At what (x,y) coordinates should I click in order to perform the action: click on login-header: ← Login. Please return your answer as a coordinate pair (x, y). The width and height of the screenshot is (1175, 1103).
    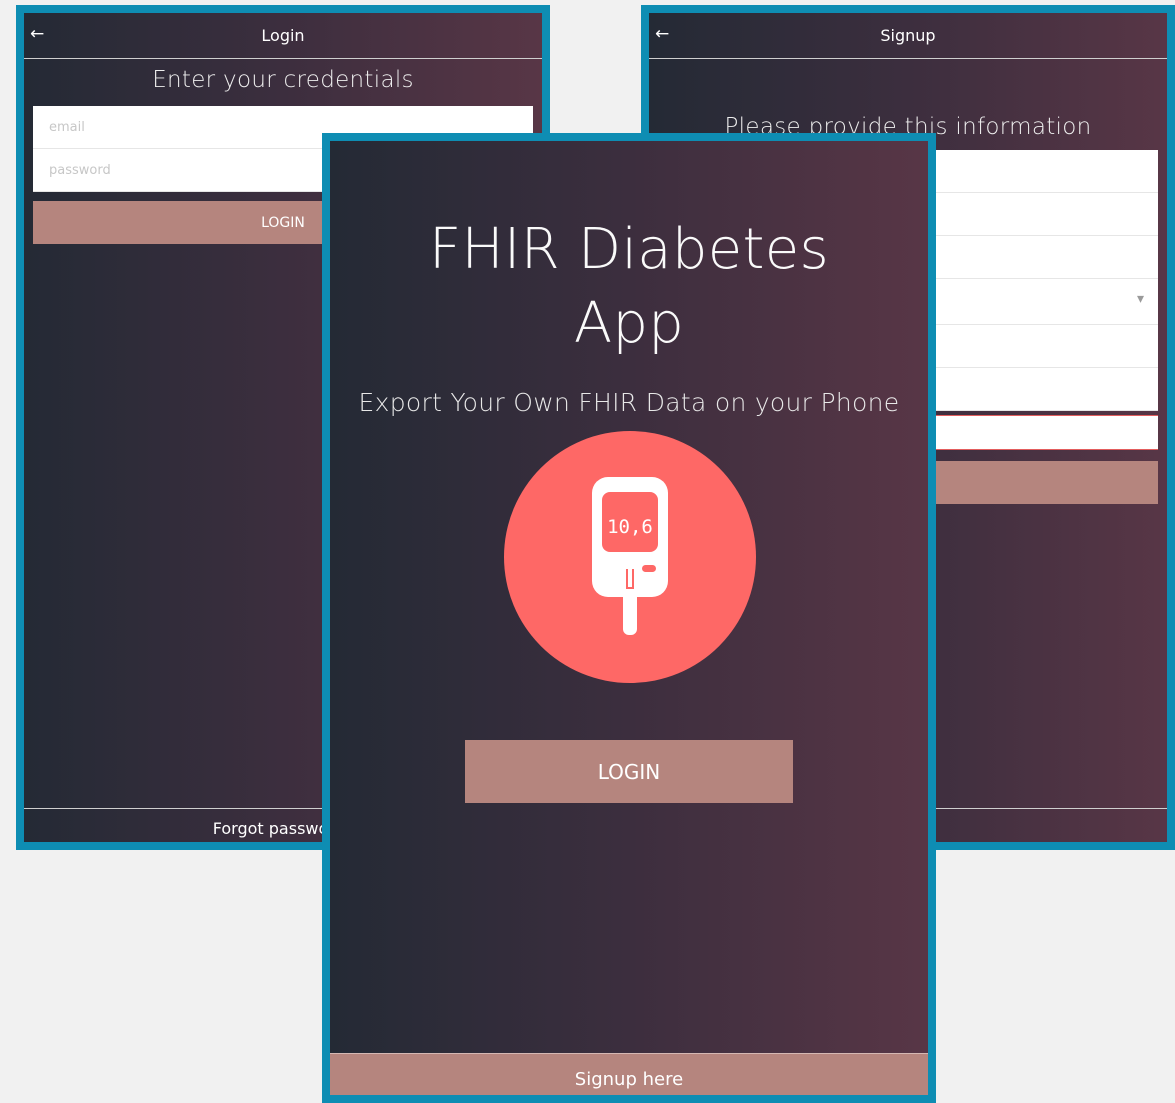
    Looking at the image, I should click on (283, 36).